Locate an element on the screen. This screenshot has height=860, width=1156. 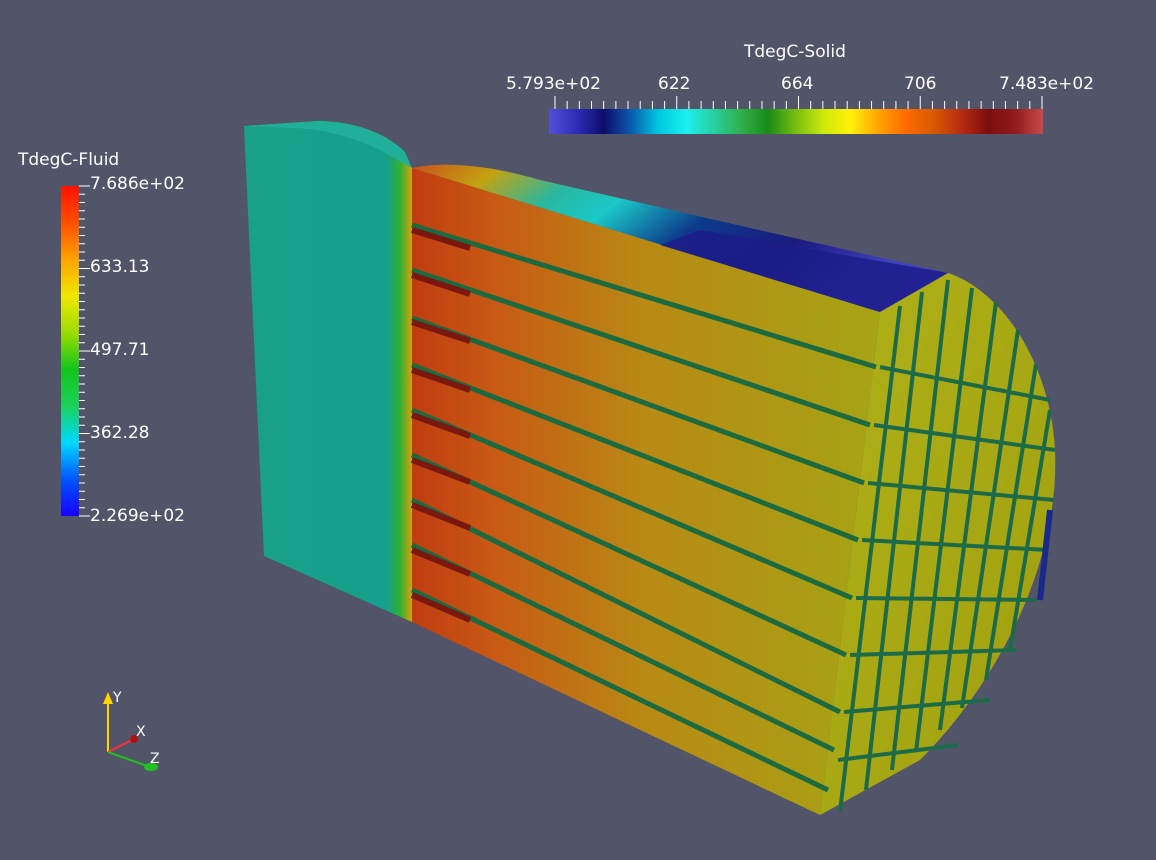
inlet-face is located at coordinates (328, 371).